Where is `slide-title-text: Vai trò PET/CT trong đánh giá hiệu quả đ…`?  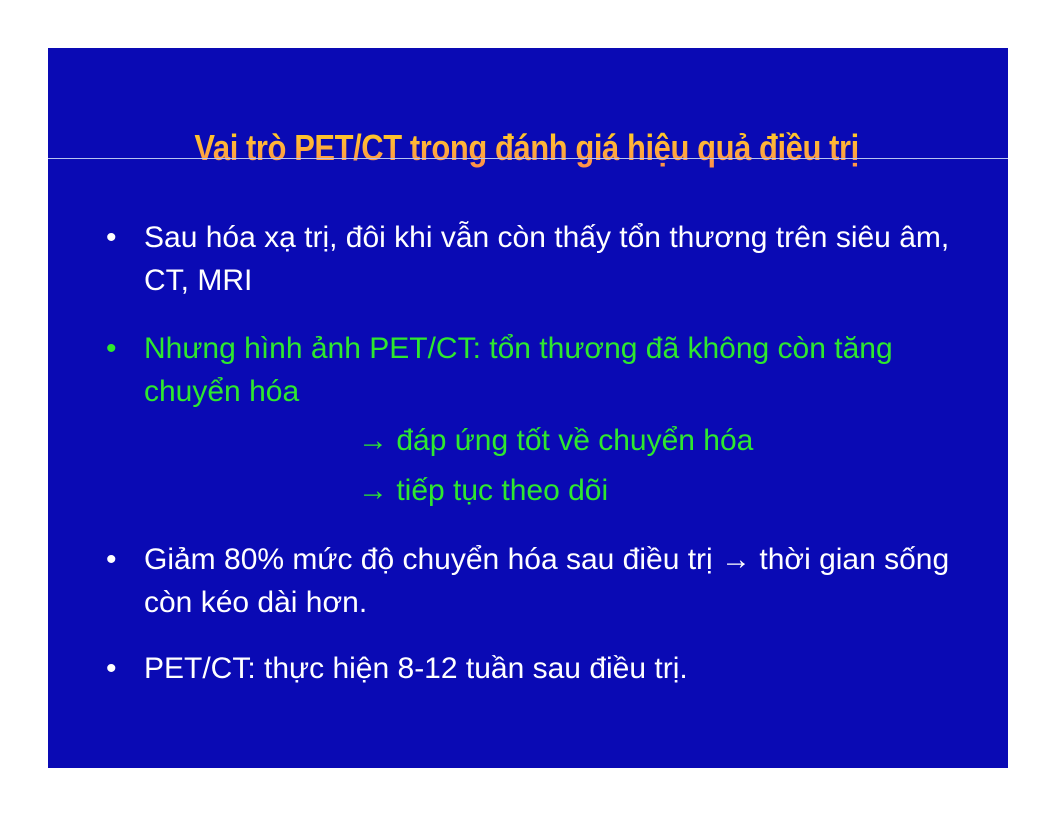 slide-title-text: Vai trò PET/CT trong đánh giá hiệu quả đ… is located at coordinates (526, 147).